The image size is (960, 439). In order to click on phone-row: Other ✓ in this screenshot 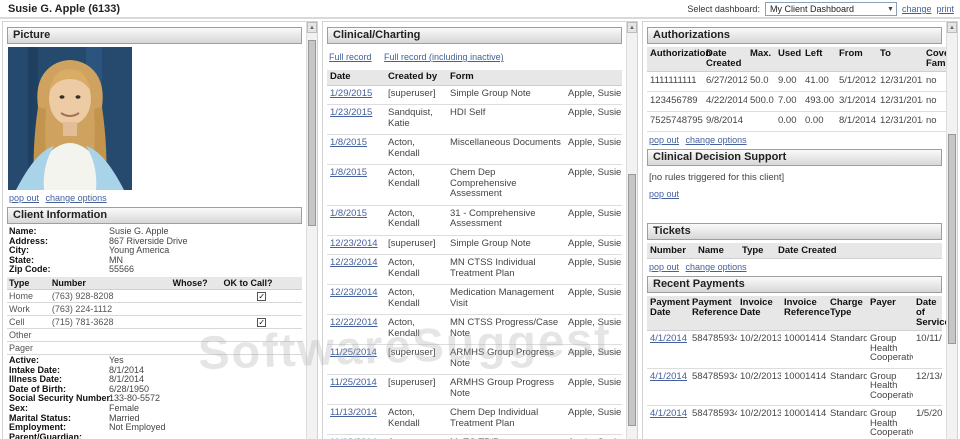, I will do `click(154, 335)`.